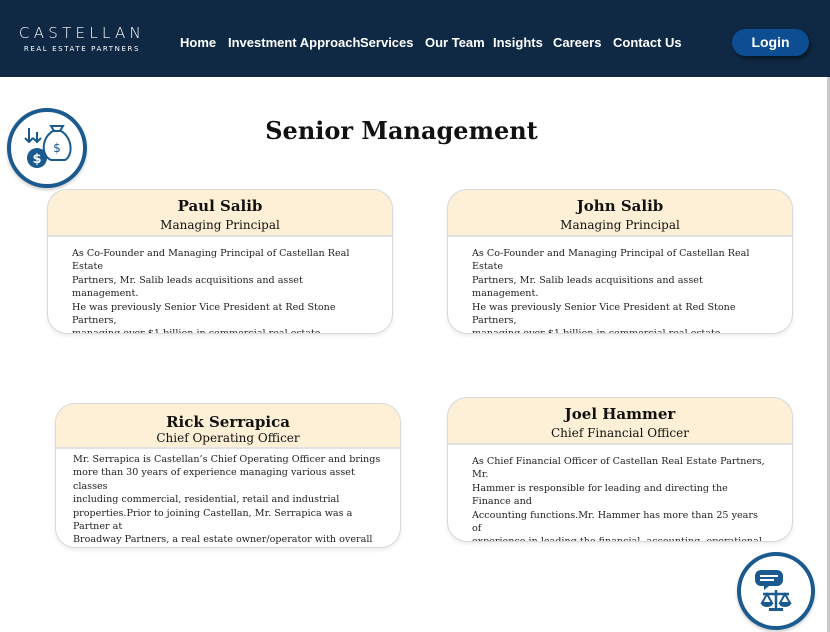  What do you see at coordinates (198, 42) in the screenshot?
I see `nav-home: Home` at bounding box center [198, 42].